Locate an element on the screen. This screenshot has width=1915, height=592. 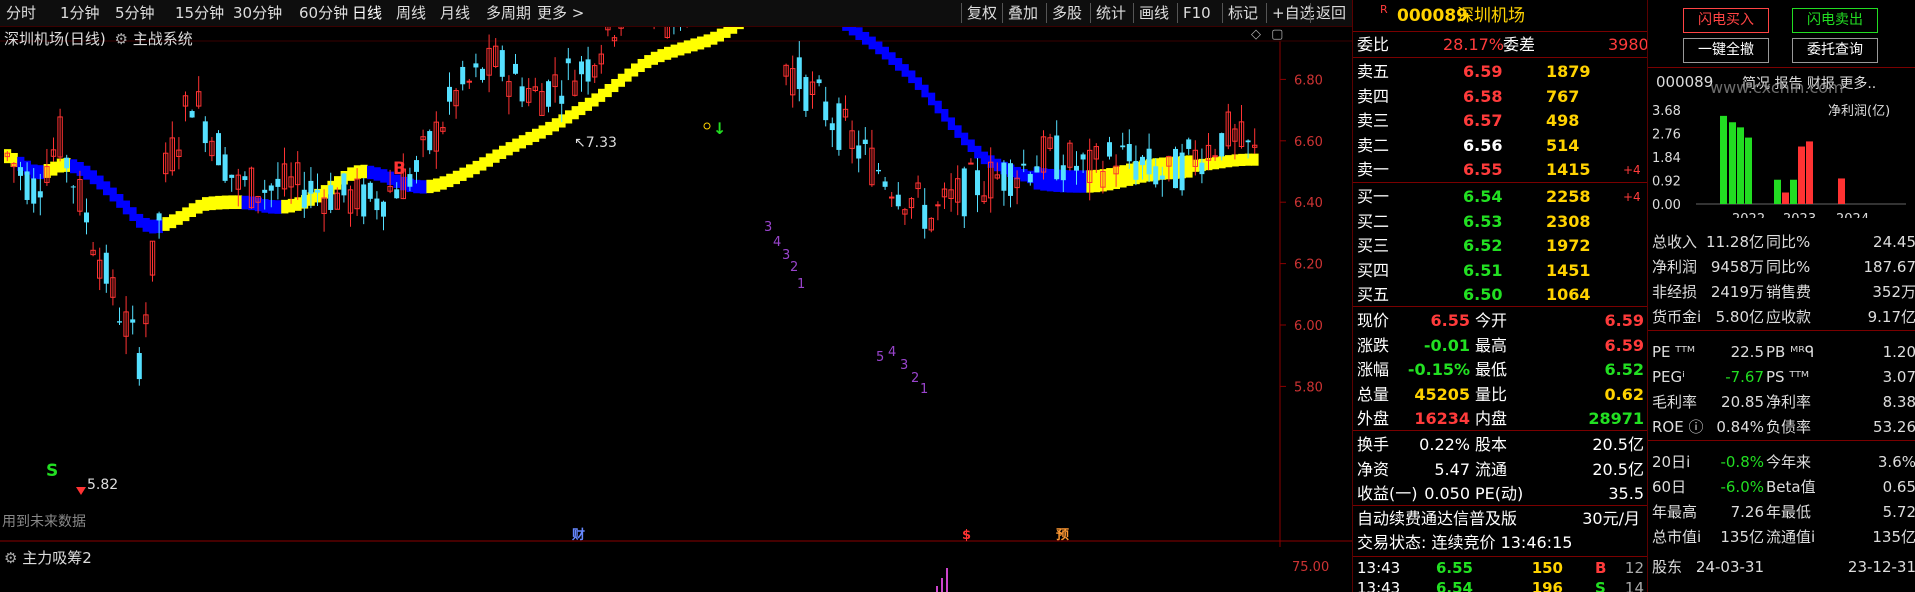
toolbar-button-6: 标记 is located at coordinates (1243, 13).